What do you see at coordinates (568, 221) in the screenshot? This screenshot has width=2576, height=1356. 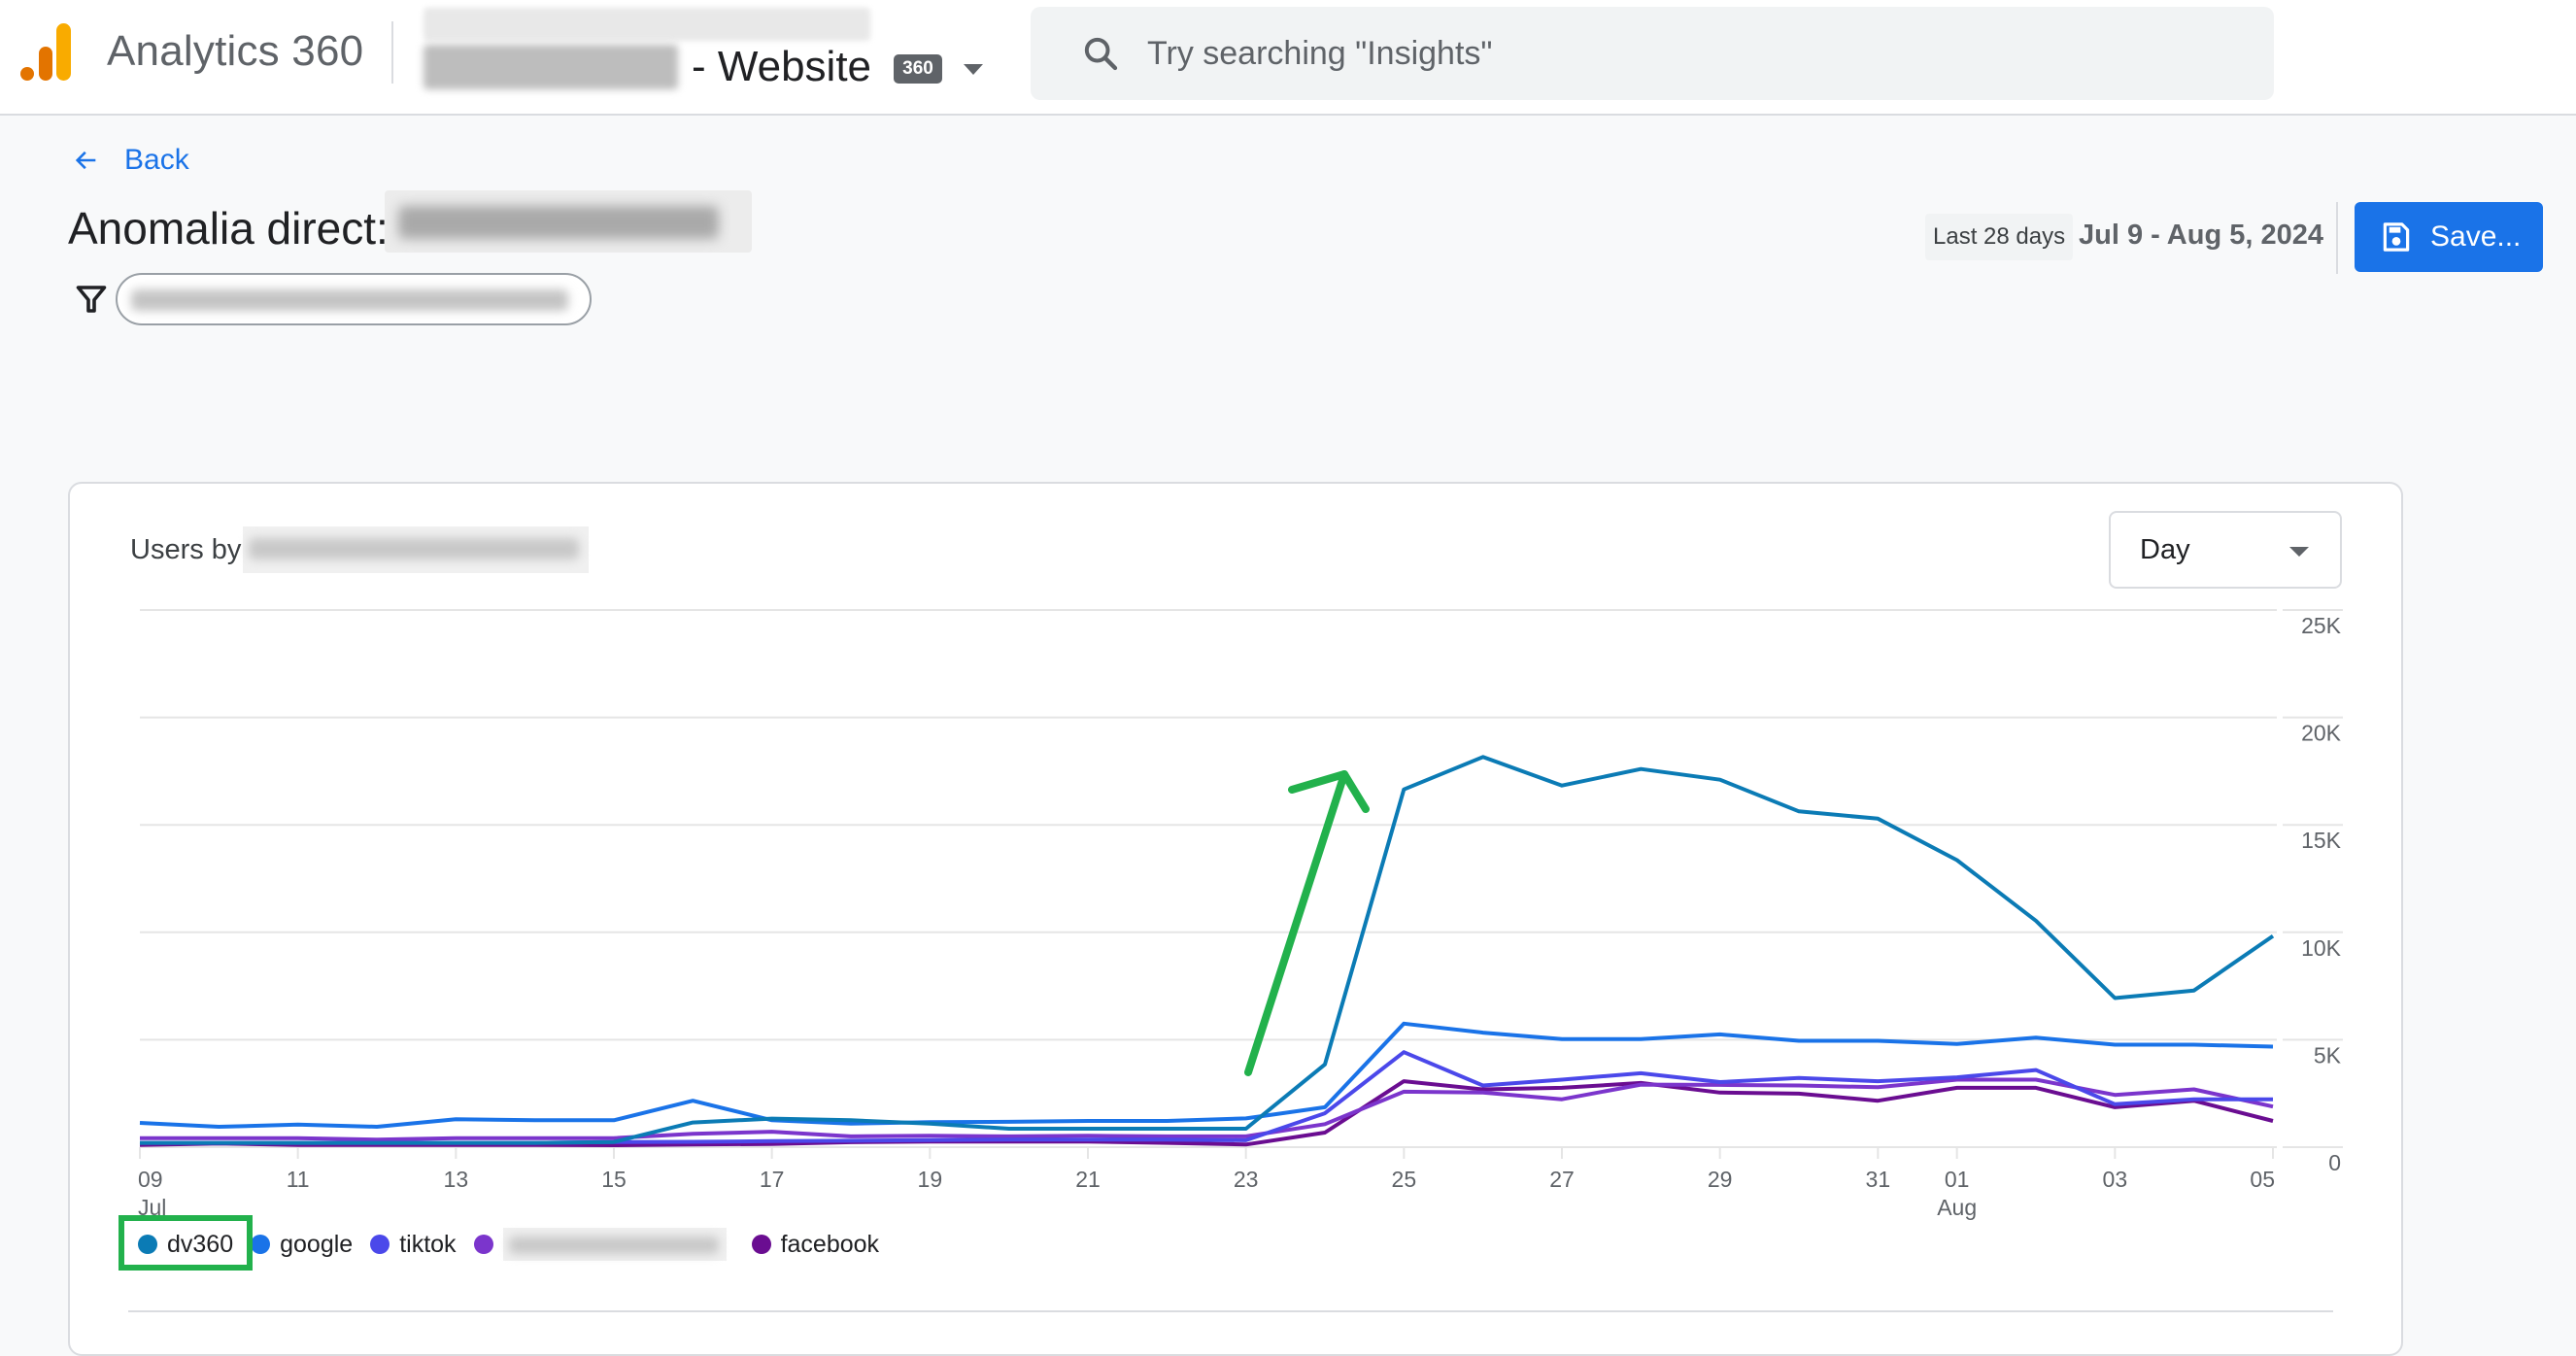 I see `page-title-redacted` at bounding box center [568, 221].